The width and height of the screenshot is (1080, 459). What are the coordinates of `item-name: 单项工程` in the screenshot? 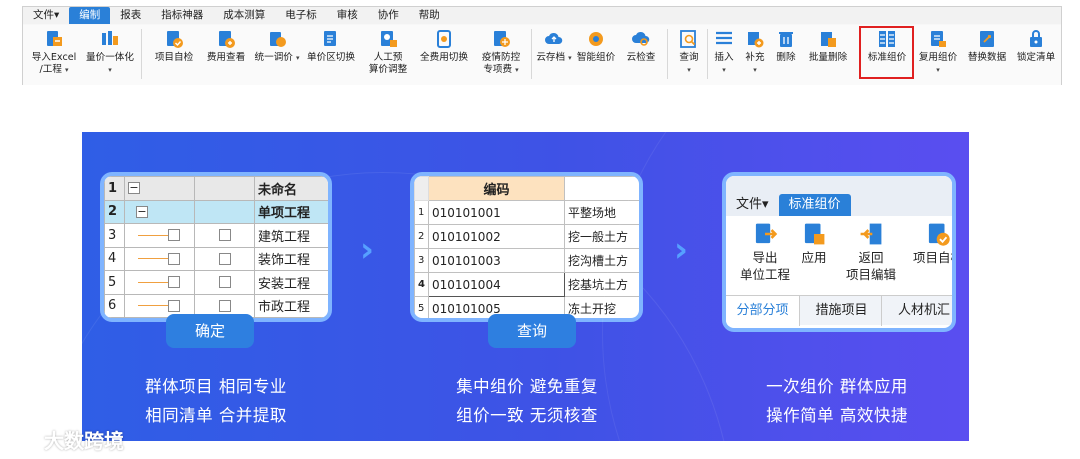 It's located at (291, 211).